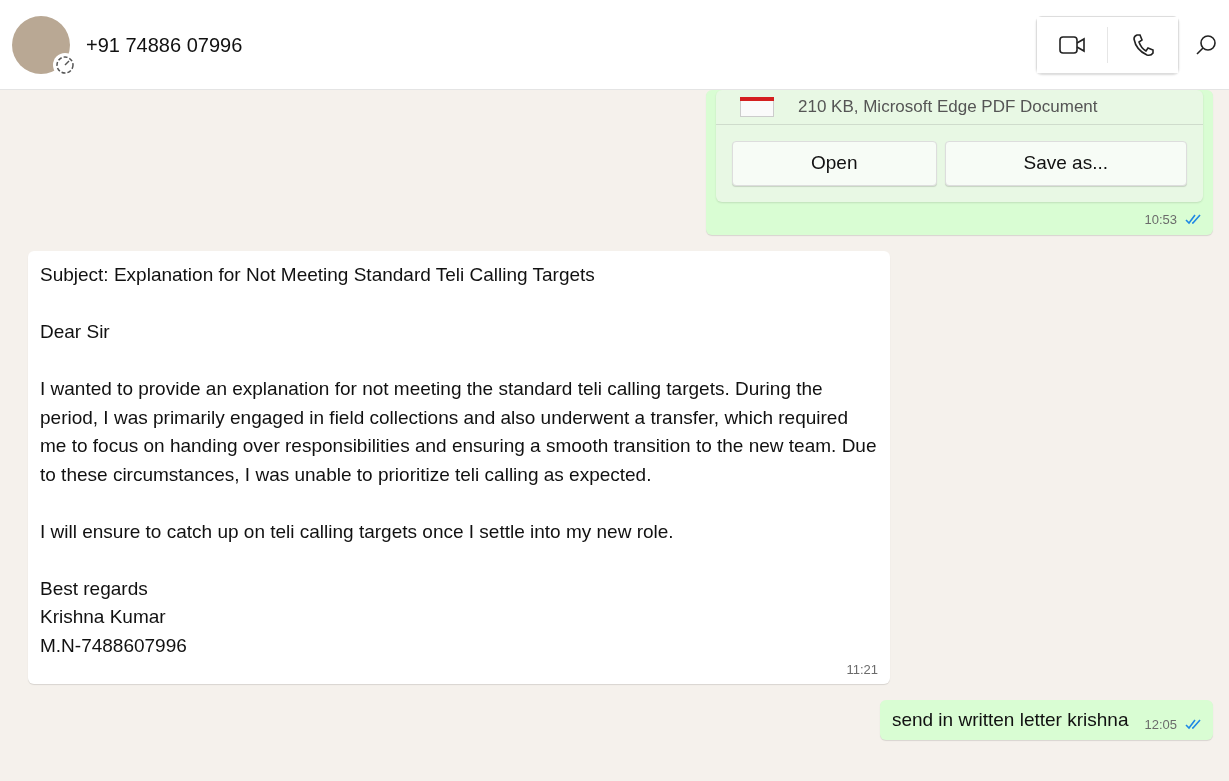 The width and height of the screenshot is (1229, 781). I want to click on search-button, so click(1206, 44).